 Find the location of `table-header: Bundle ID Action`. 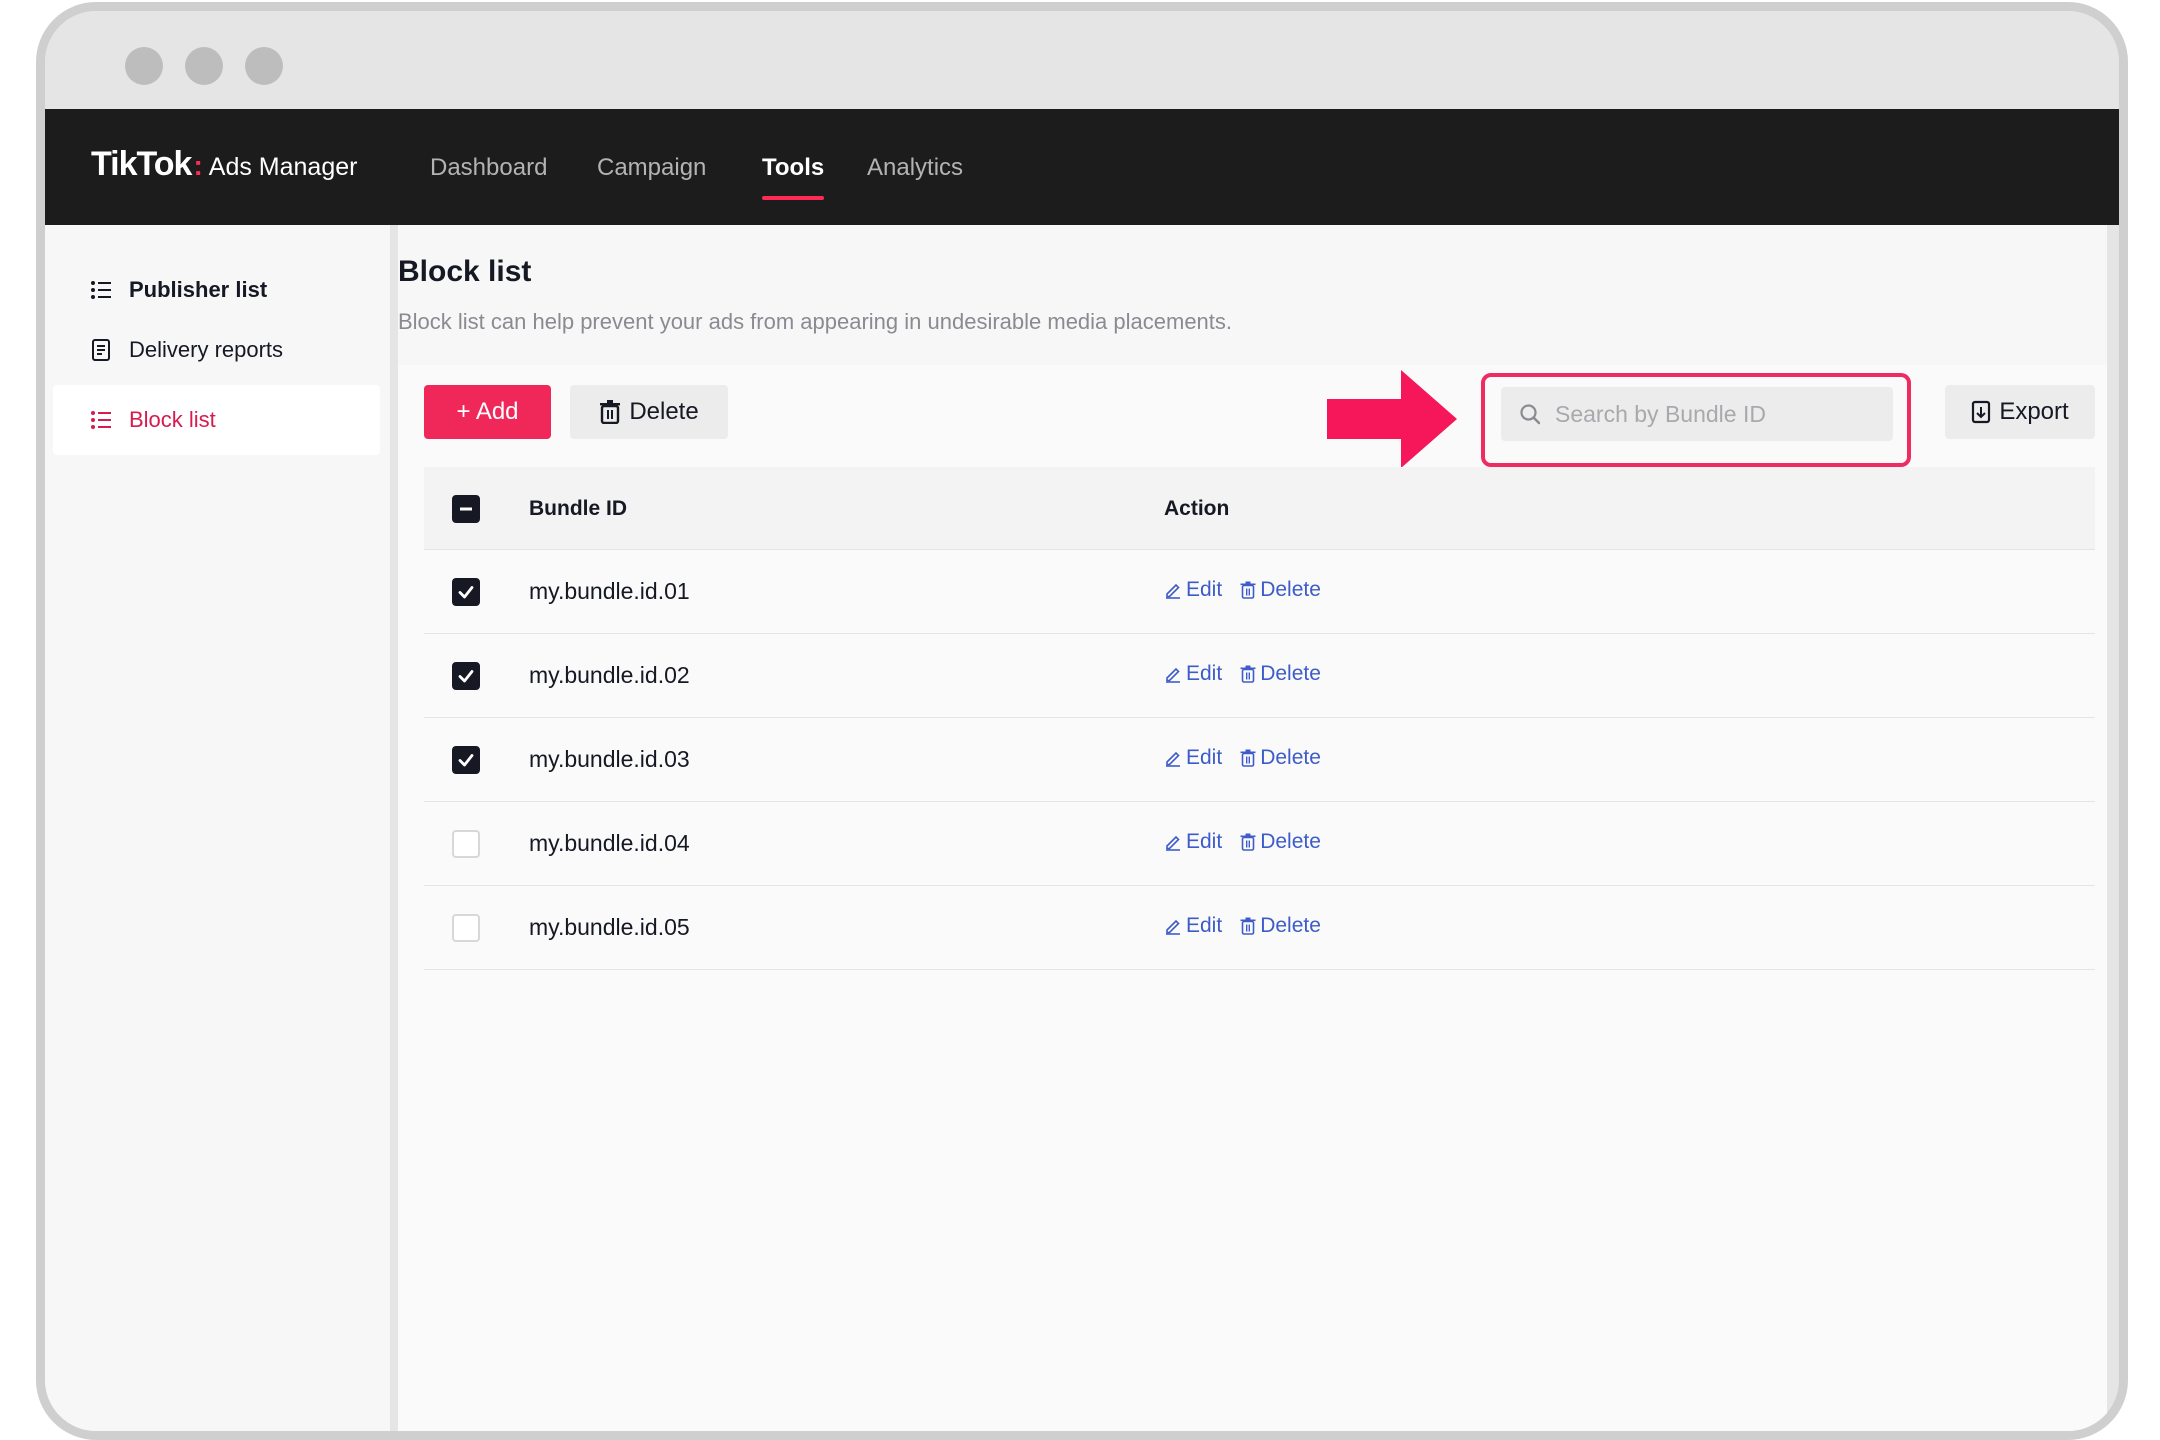

table-header: Bundle ID Action is located at coordinates (1259, 508).